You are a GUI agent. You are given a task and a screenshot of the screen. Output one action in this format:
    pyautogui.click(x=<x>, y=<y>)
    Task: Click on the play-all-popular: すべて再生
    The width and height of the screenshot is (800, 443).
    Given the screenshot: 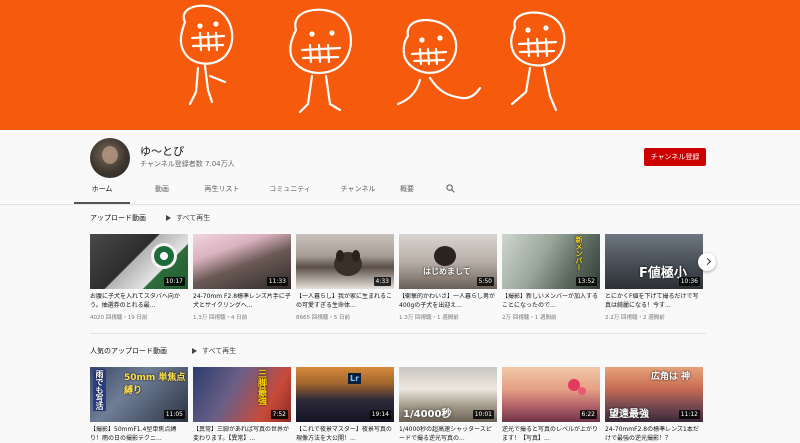 What is the action you would take?
    pyautogui.click(x=214, y=351)
    